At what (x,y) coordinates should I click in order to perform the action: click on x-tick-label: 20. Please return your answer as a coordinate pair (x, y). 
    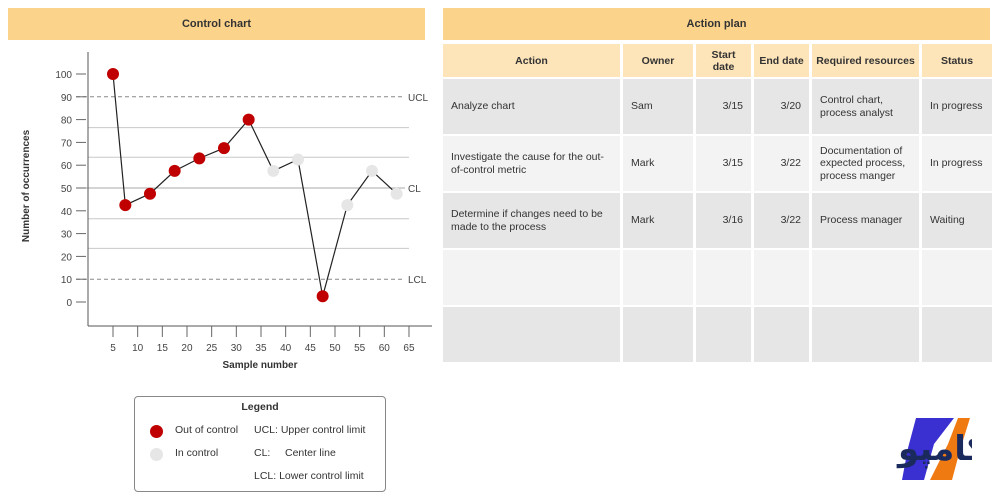
    Looking at the image, I should click on (187, 348).